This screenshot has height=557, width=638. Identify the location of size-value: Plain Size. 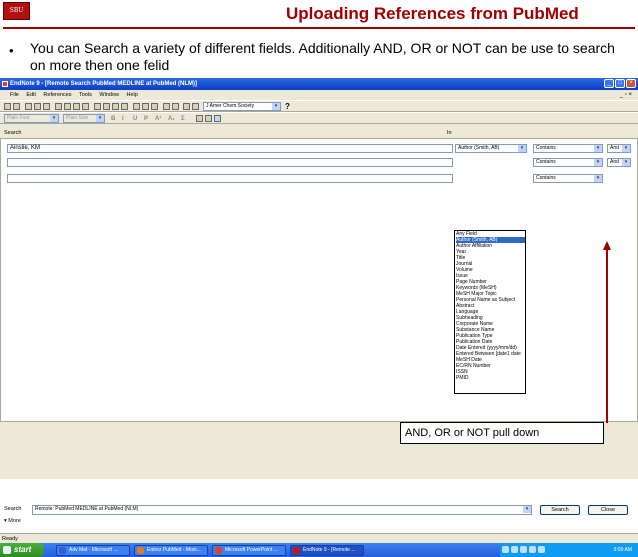
(77, 118).